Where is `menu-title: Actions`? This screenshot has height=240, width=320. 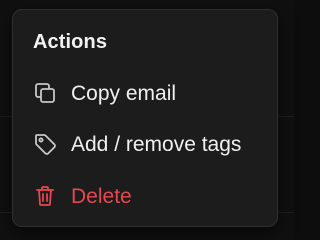
menu-title: Actions is located at coordinates (70, 42).